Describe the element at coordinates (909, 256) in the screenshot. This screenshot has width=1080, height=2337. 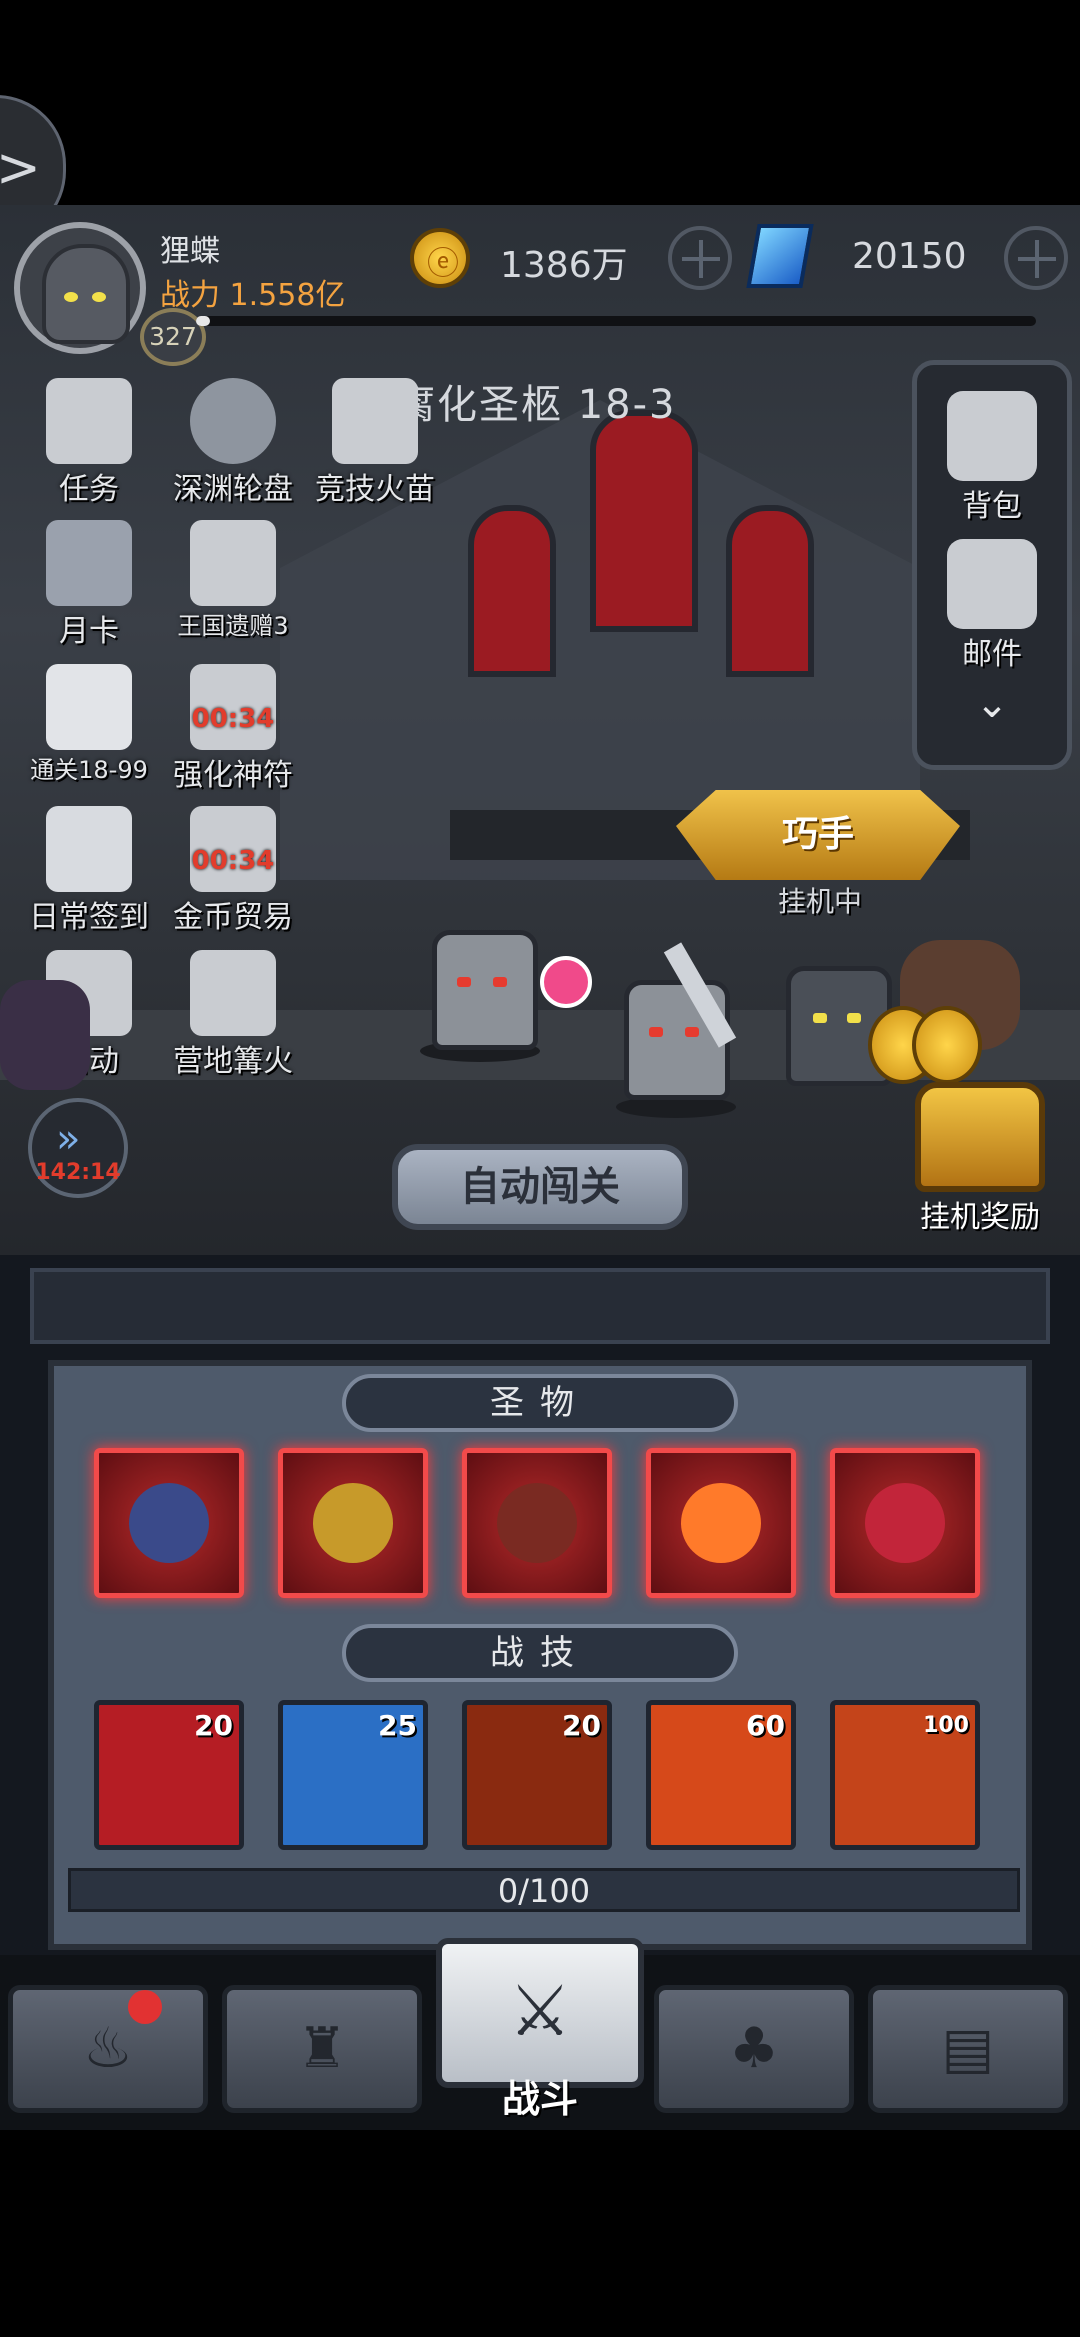
I see `gem-amount: 20150` at that location.